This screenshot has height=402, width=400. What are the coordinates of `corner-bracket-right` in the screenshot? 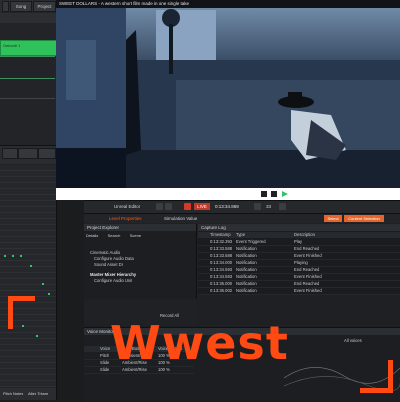 It's located at (376, 376).